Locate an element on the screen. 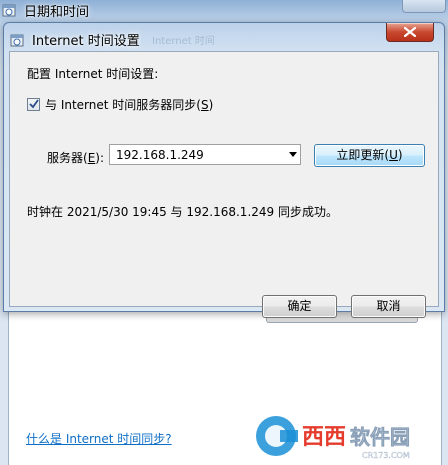 The height and width of the screenshot is (465, 448). server-label: 服务器(E): is located at coordinates (76, 158).